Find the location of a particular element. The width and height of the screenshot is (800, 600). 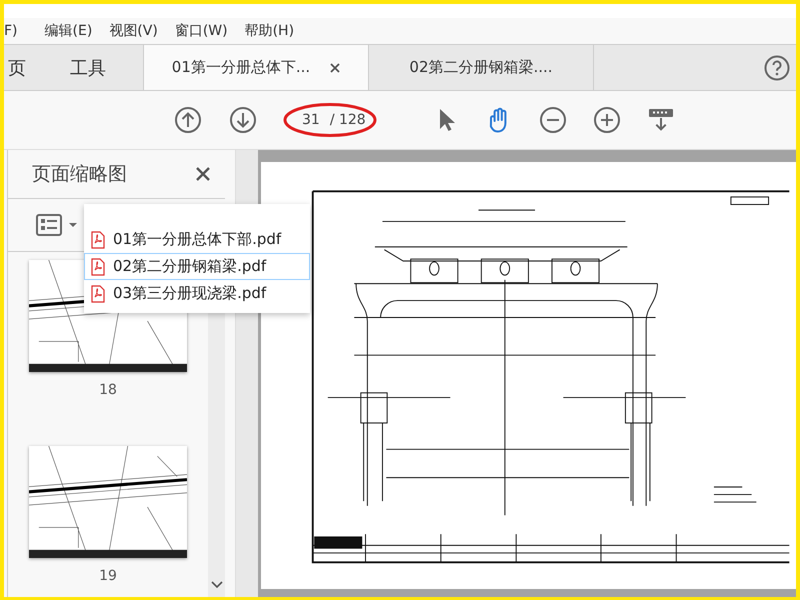

zoom-in-icon is located at coordinates (606, 120).